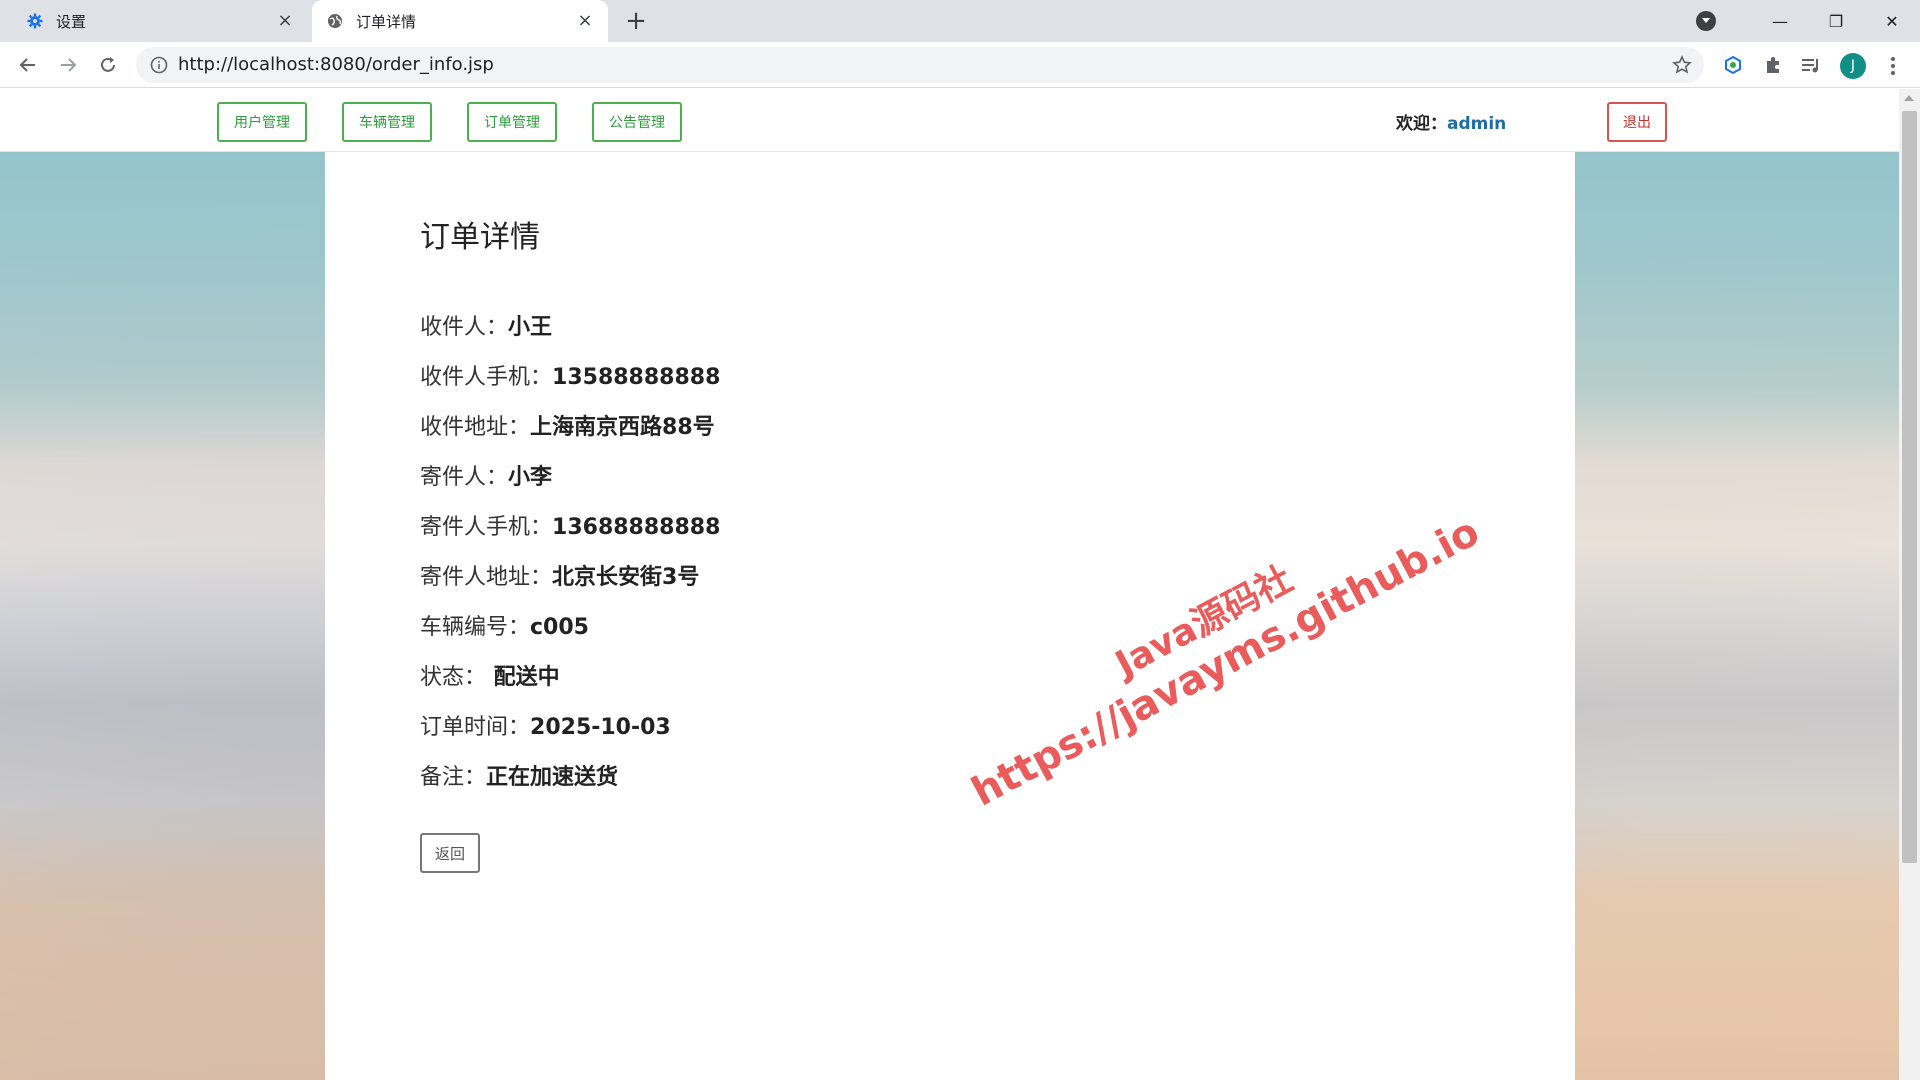 Image resolution: width=1920 pixels, height=1080 pixels. Describe the element at coordinates (1853, 66) in the screenshot. I see `profile-avatar: J` at that location.